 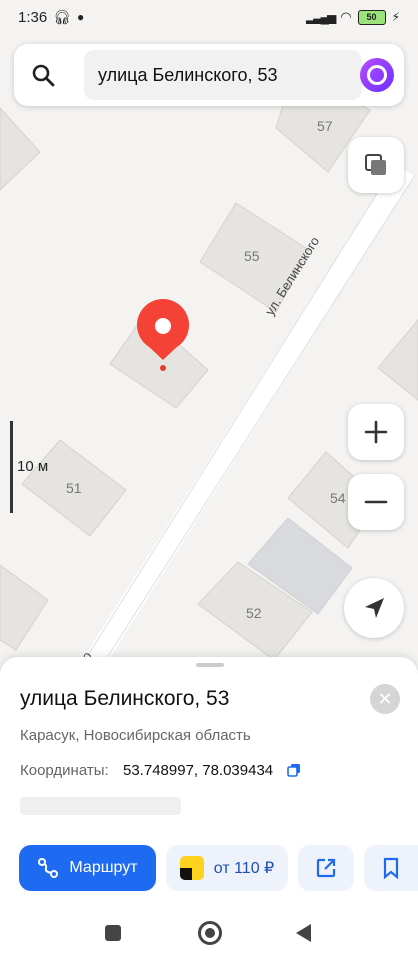 I want to click on recents-icon, so click(x=113, y=933).